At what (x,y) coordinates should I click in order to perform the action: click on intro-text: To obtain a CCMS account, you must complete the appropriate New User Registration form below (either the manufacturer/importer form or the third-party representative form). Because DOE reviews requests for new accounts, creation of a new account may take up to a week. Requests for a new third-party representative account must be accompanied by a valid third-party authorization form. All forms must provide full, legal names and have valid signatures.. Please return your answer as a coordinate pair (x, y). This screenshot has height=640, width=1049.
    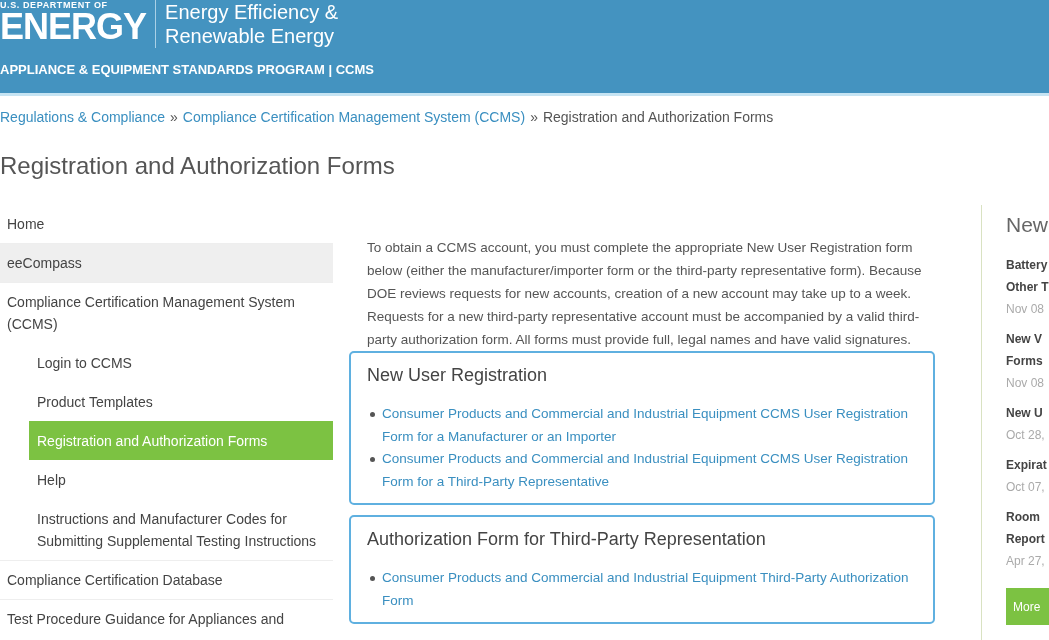
    Looking at the image, I should click on (644, 294).